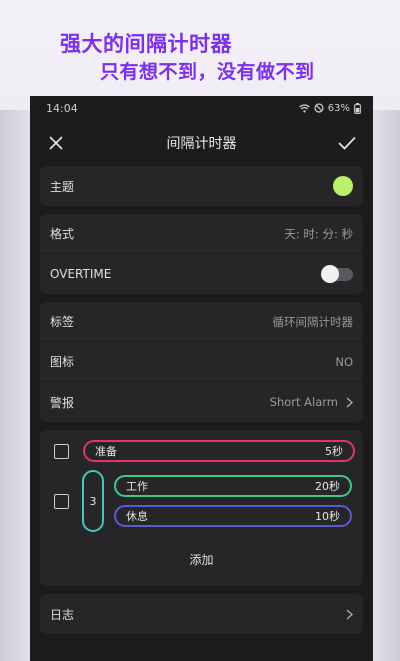  What do you see at coordinates (327, 516) in the screenshot?
I see `rest-step-duration: 10秒` at bounding box center [327, 516].